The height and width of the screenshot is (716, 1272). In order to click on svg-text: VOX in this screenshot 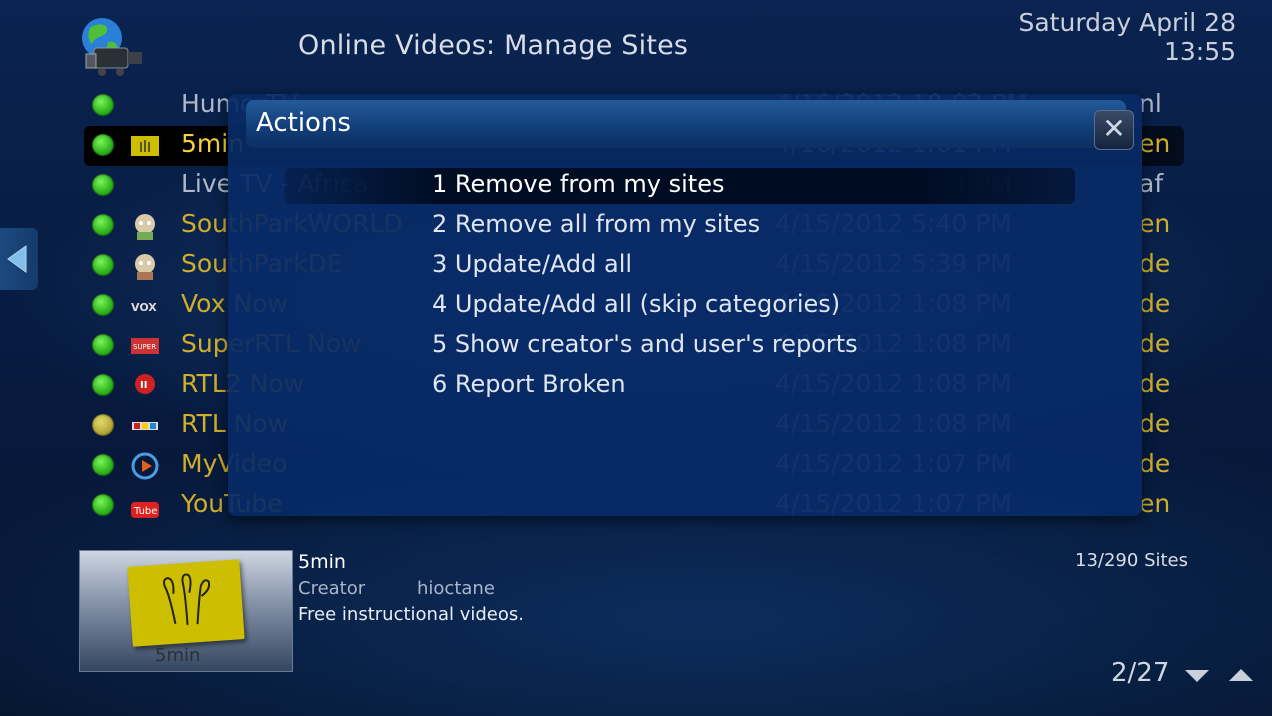, I will do `click(144, 307)`.